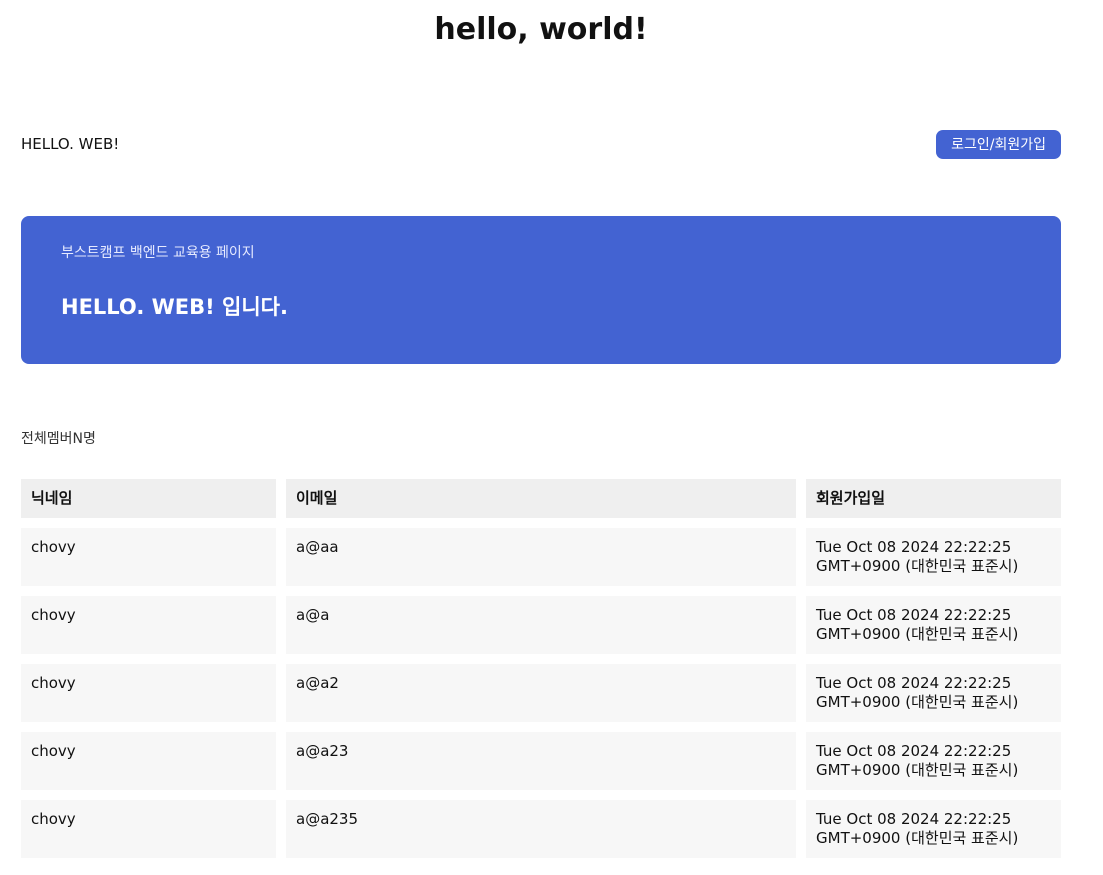 This screenshot has height=875, width=1103. I want to click on email-cell: a@aa, so click(541, 557).